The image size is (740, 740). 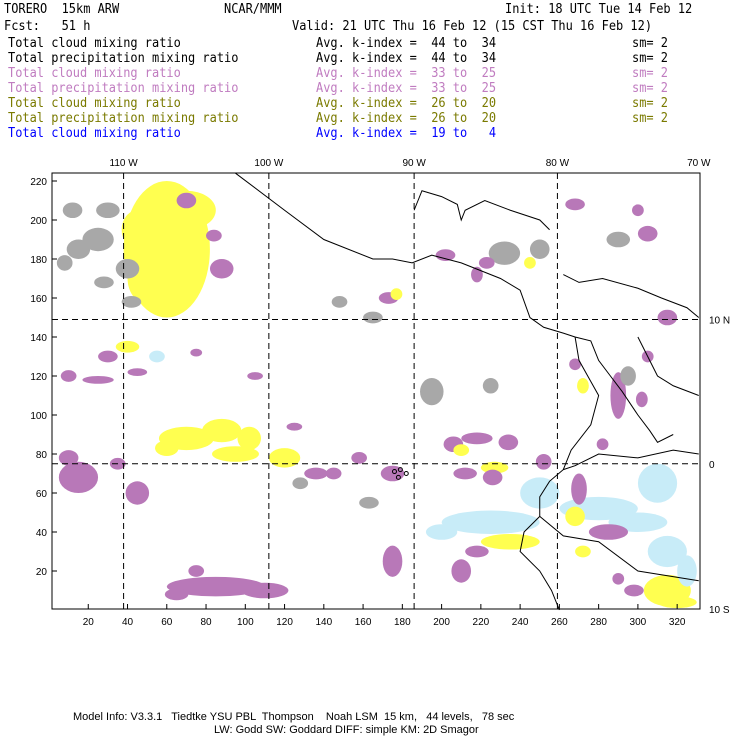 What do you see at coordinates (559, 622) in the screenshot?
I see `x-tick-label: 260` at bounding box center [559, 622].